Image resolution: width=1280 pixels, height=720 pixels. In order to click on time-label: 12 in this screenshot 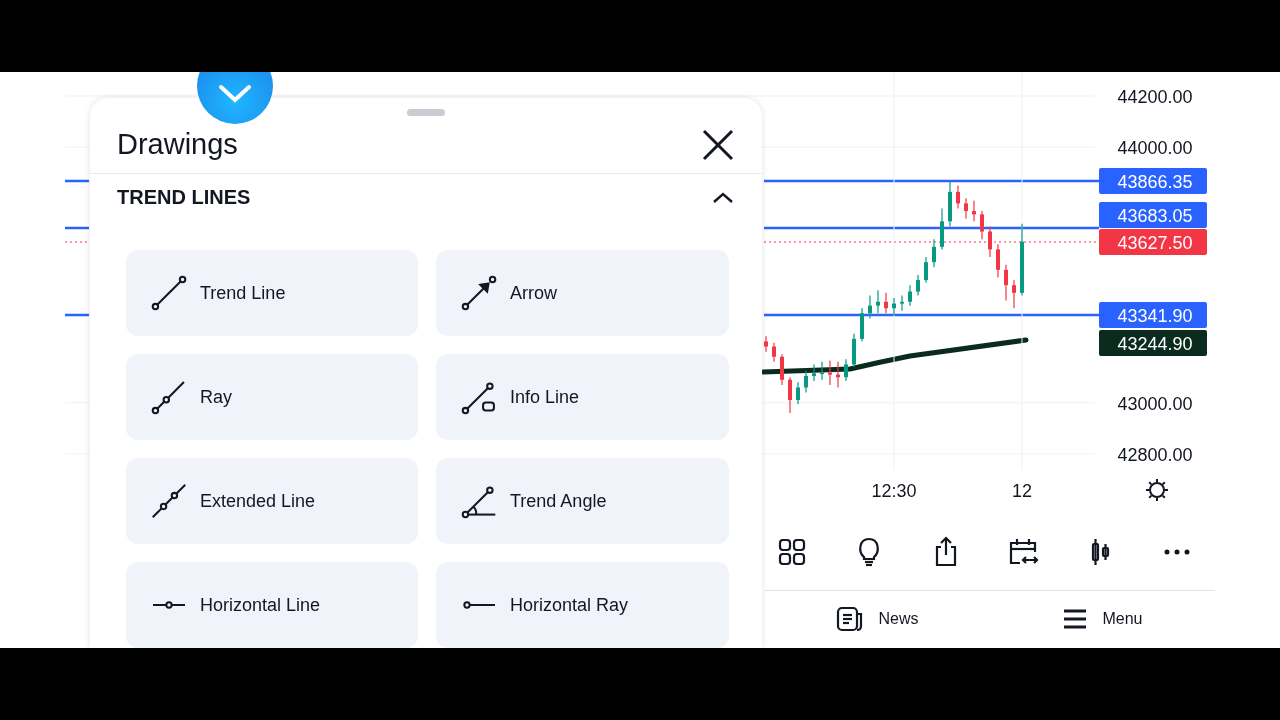, I will do `click(1022, 491)`.